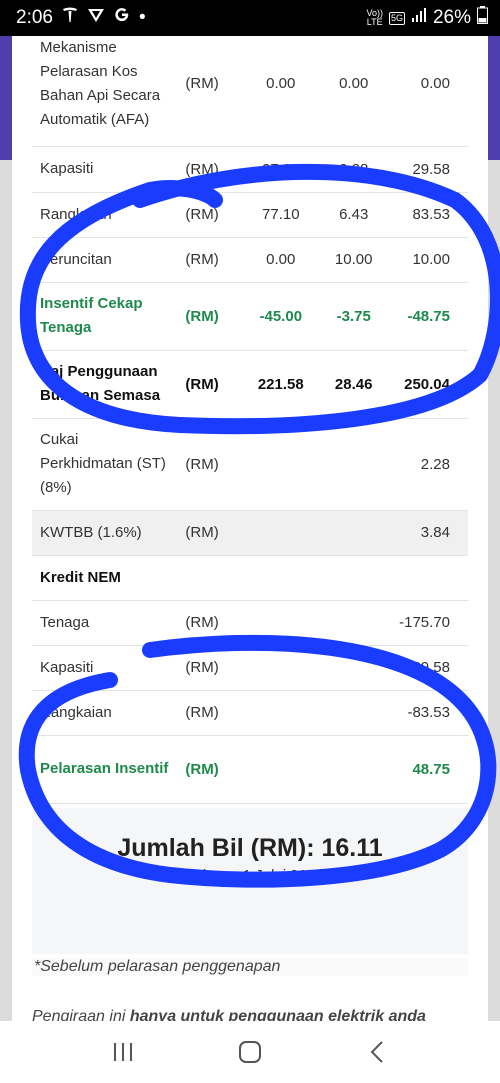  Describe the element at coordinates (429, 169) in the screenshot. I see `row-value-3: 29.58` at that location.